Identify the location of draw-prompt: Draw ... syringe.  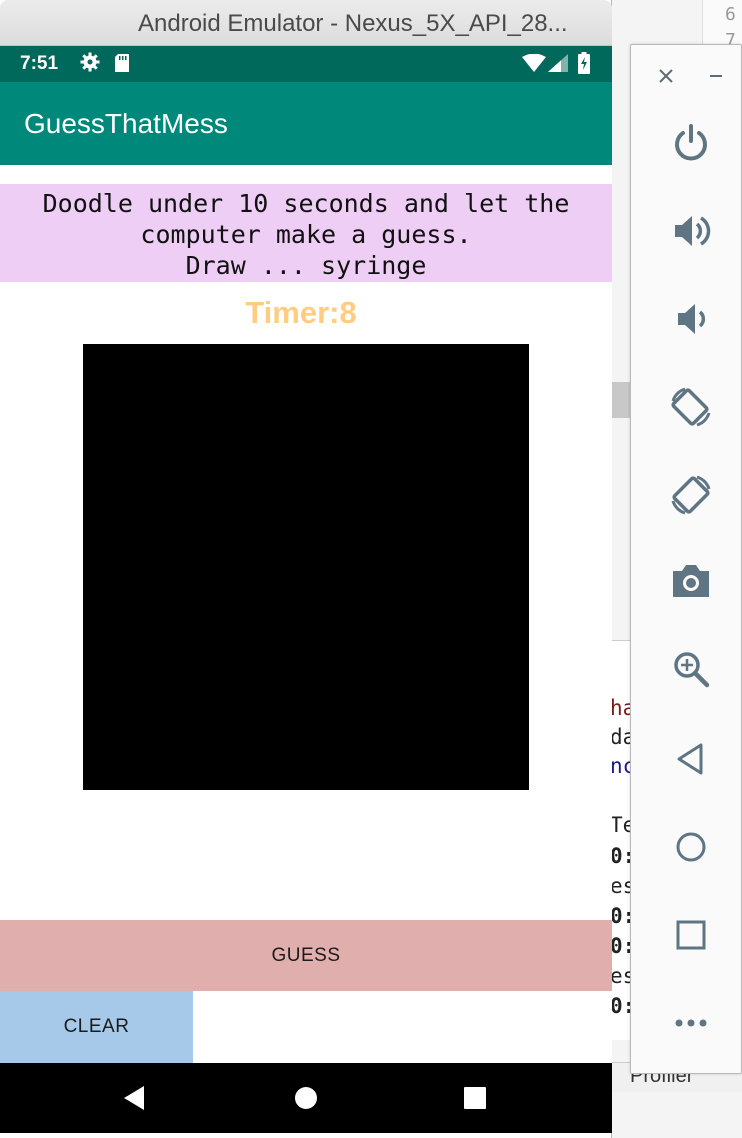
(306, 265).